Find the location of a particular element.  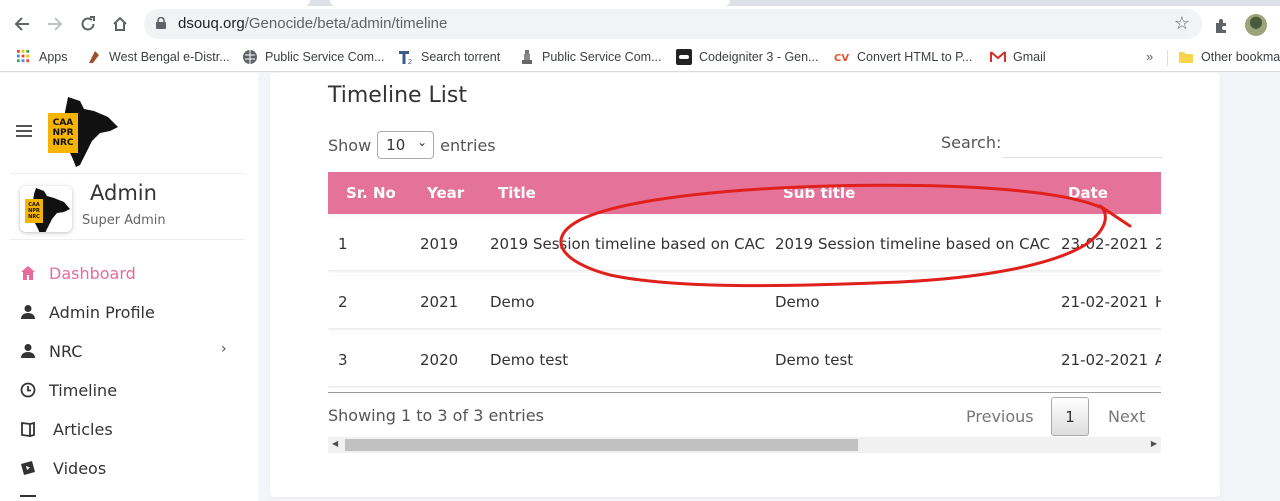

cell-year: 2021 is located at coordinates (439, 302).